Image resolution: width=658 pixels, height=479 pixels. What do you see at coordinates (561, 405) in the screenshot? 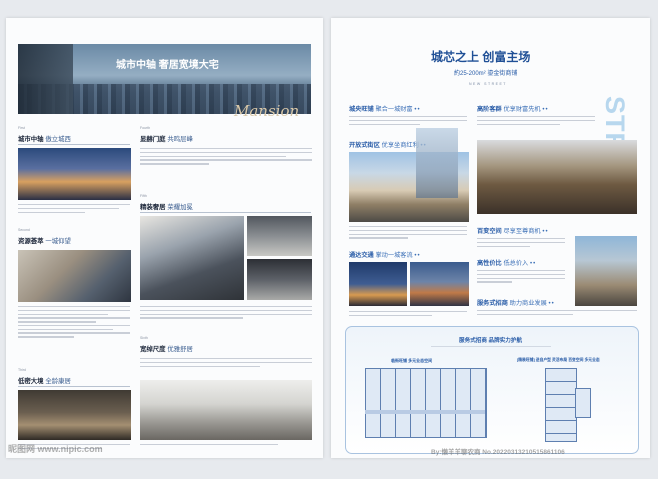
I see `floor-plan-right` at bounding box center [561, 405].